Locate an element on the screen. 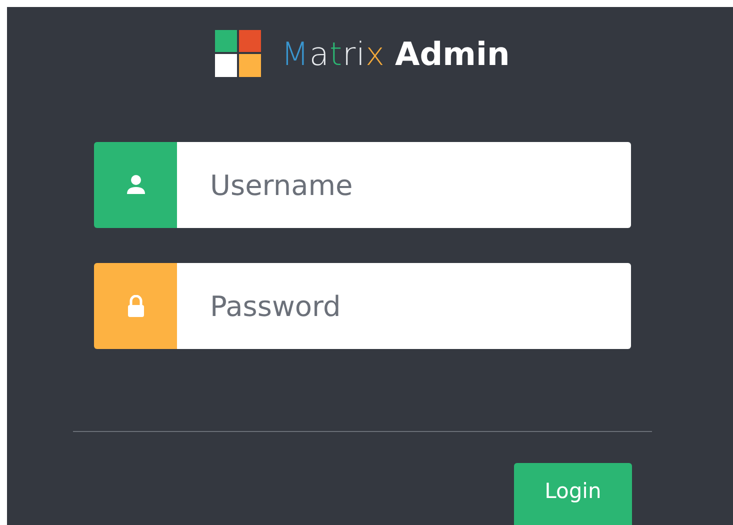  logo-icon is located at coordinates (238, 53).